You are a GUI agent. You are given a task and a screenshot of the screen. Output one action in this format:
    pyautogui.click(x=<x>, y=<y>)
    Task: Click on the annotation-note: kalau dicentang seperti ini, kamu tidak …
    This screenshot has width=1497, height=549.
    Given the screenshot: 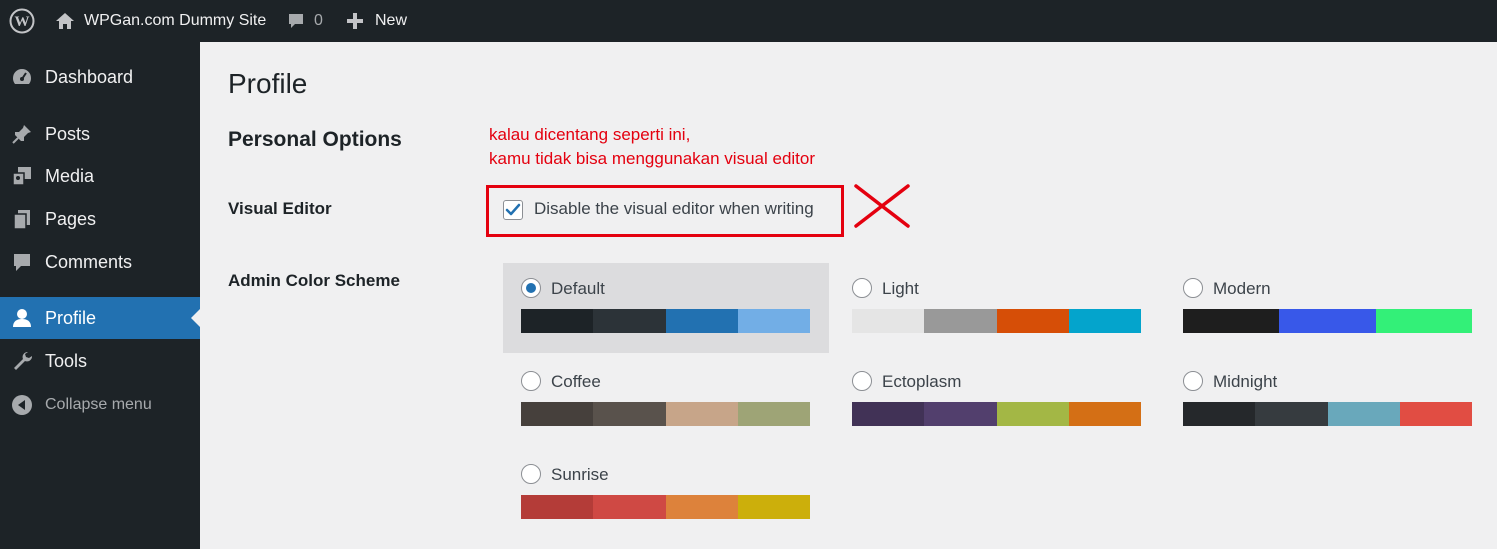 What is the action you would take?
    pyautogui.click(x=652, y=147)
    